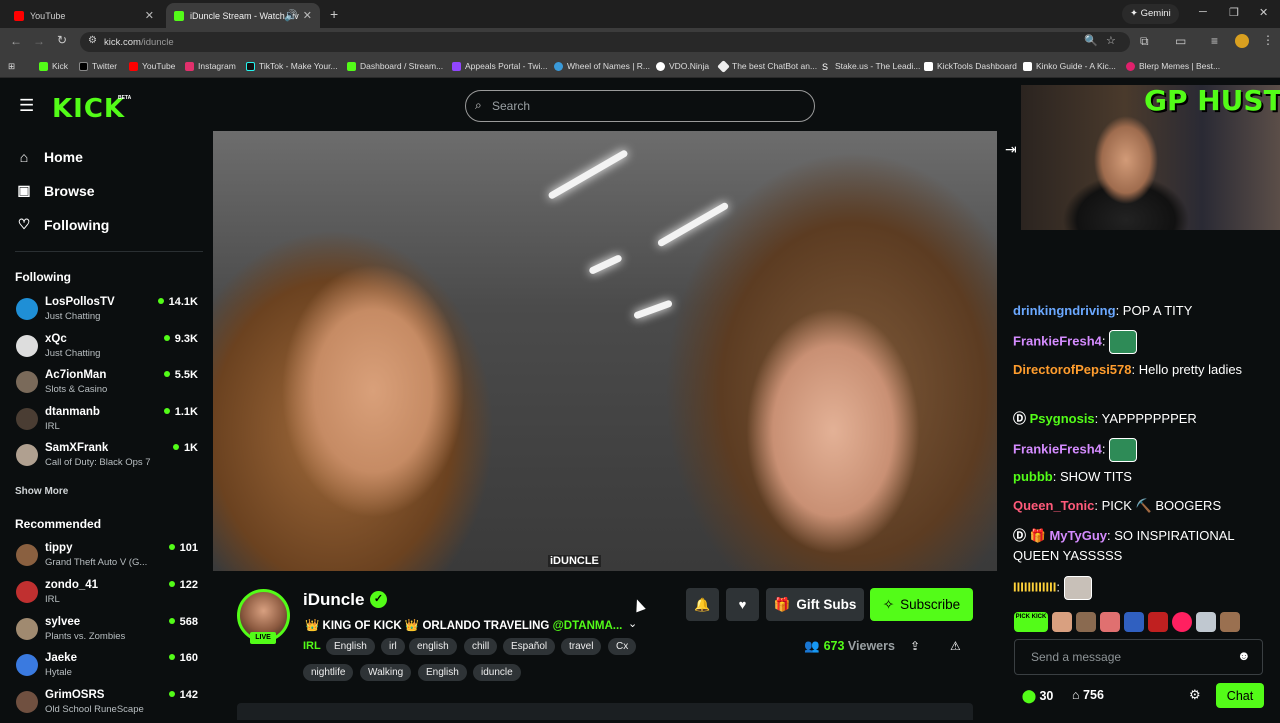 The image size is (1280, 723). I want to click on profile-avatar, so click(1242, 41).